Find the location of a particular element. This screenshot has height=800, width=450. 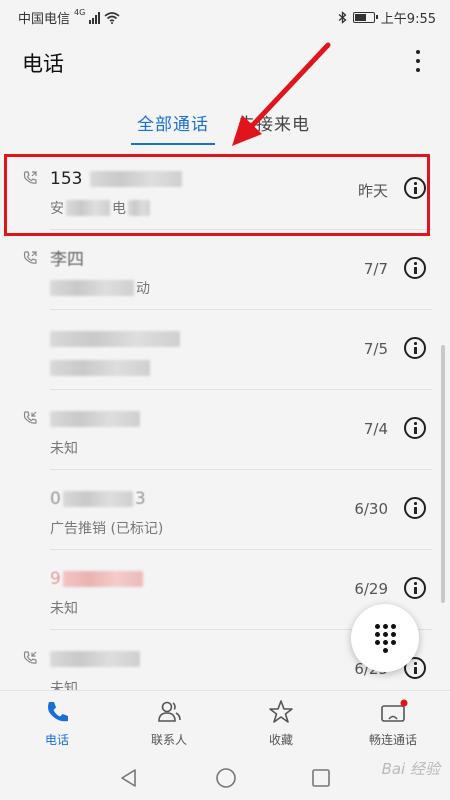

watermark: Bai 经验 is located at coordinates (410, 769).